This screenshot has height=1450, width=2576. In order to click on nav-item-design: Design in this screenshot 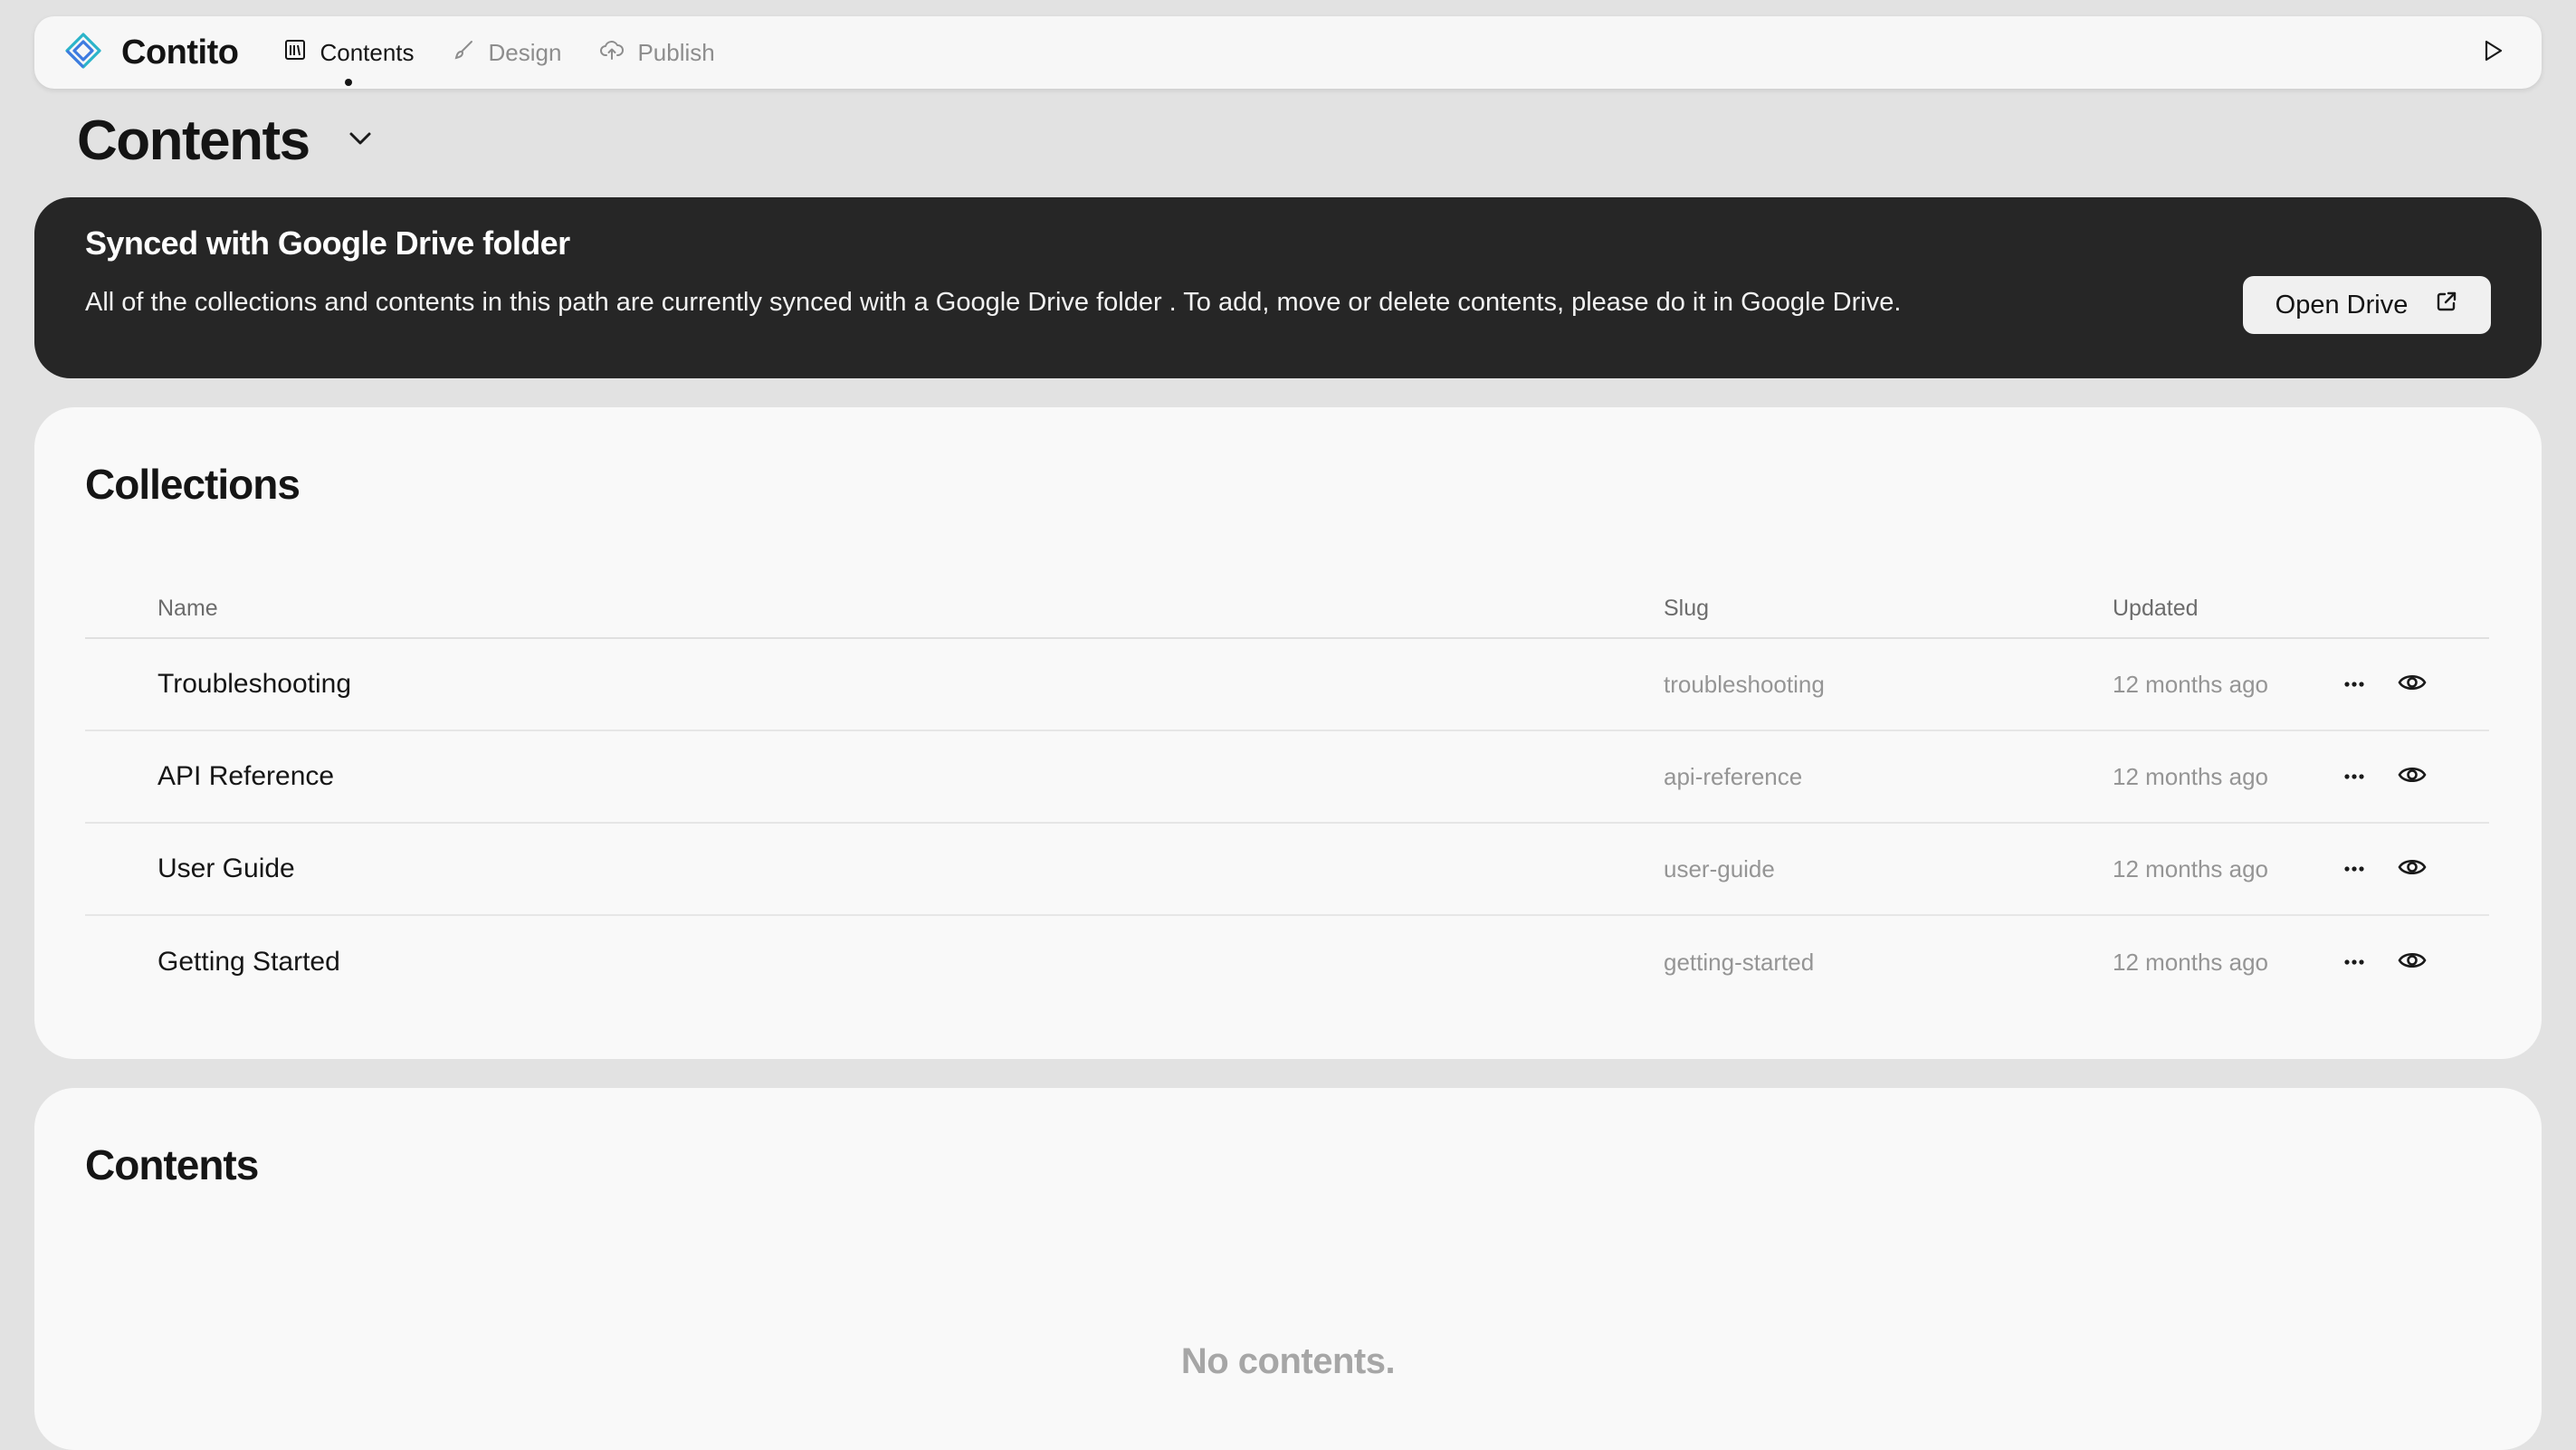, I will do `click(508, 53)`.